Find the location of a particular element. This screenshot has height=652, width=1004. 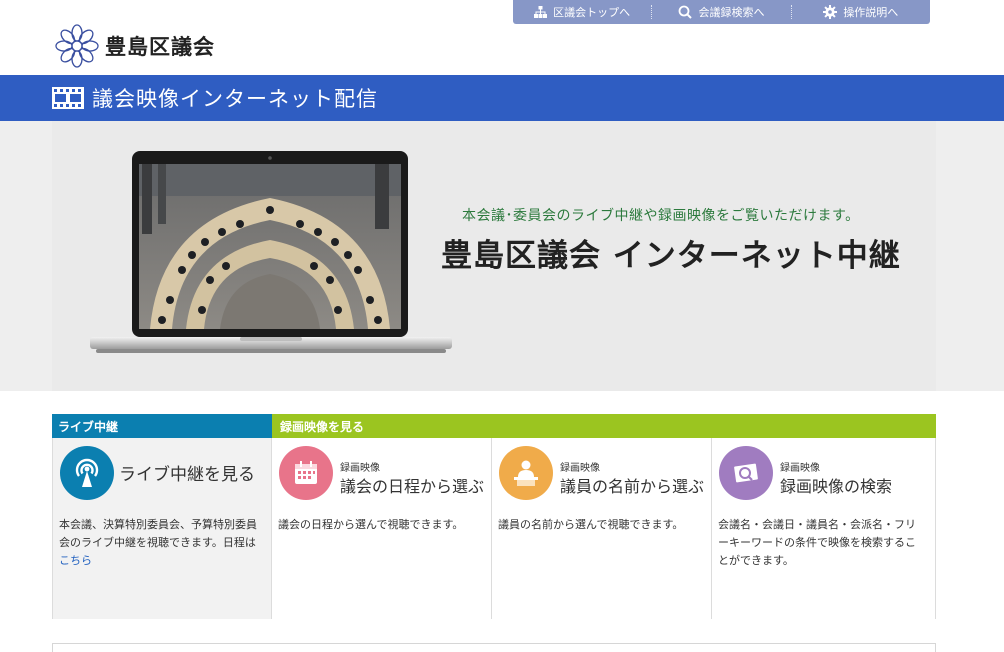

hero-title: 豊島区議会 インターネット中継 is located at coordinates (671, 256).